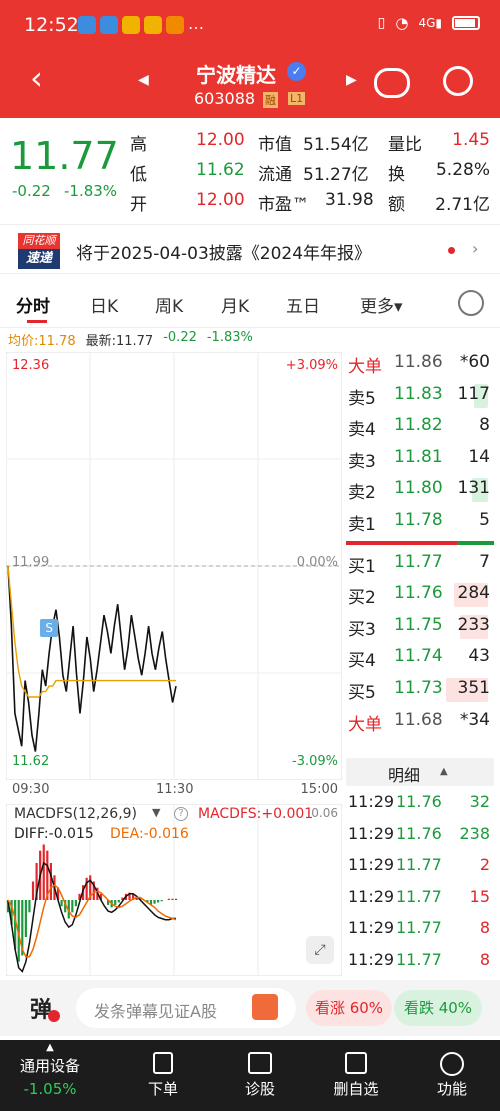  I want to click on bid-row: 买5 11.73 351, so click(420, 690).